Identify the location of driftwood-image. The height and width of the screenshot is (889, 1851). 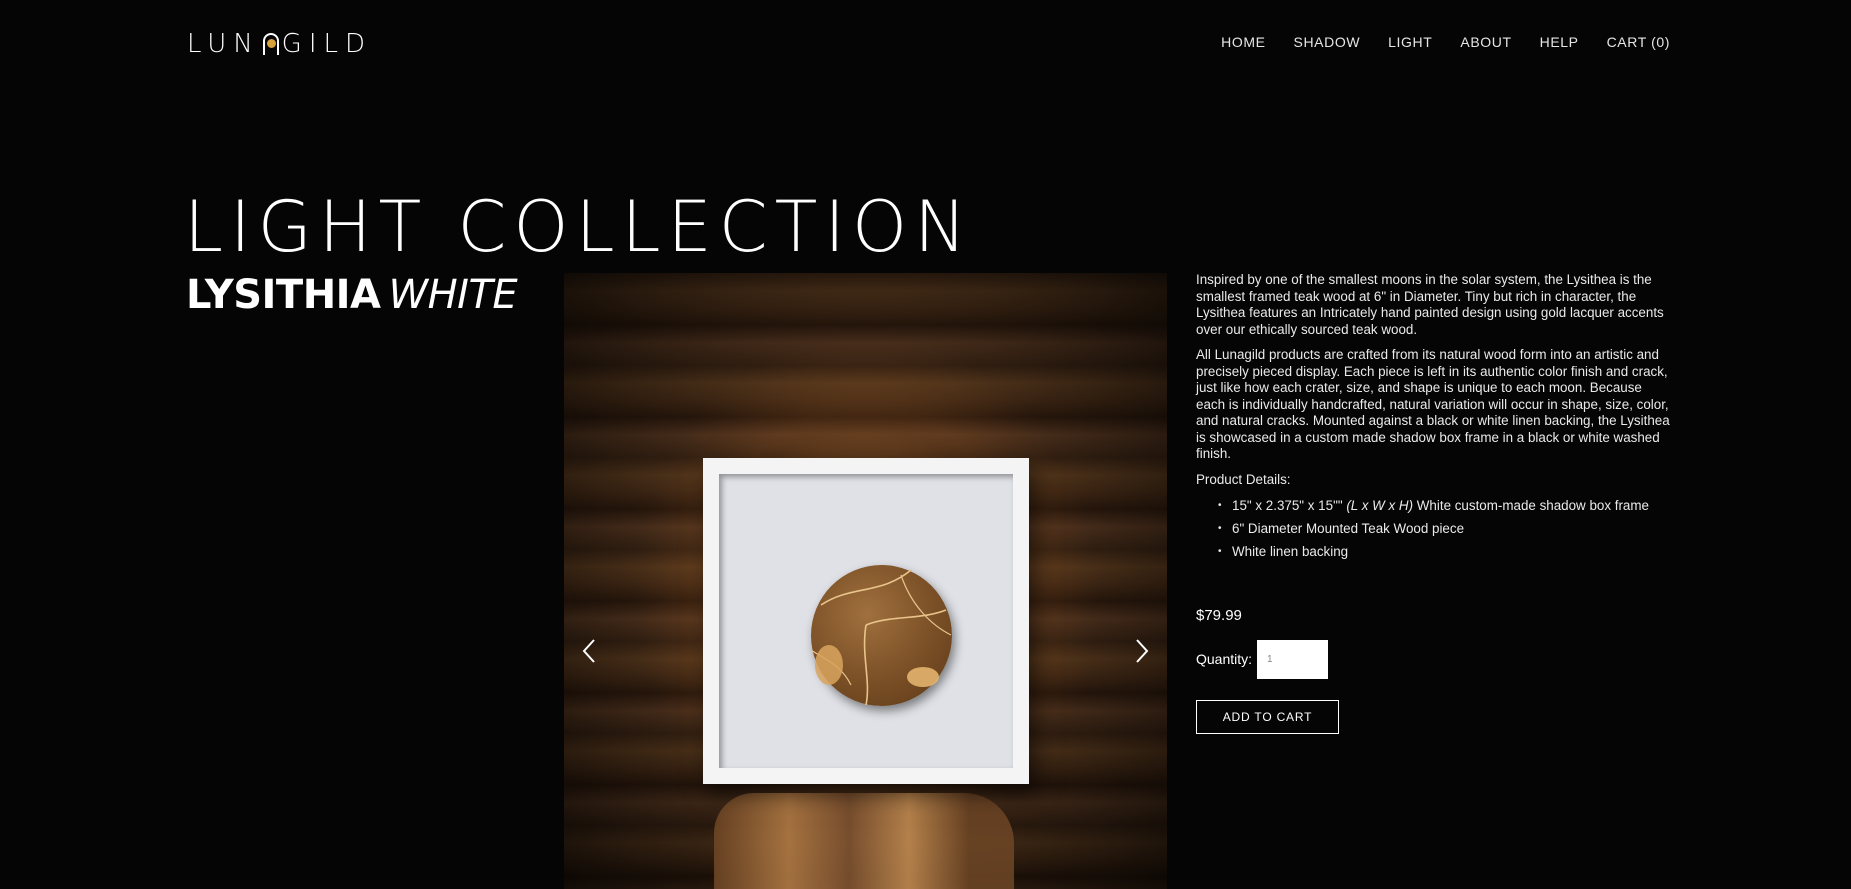
(864, 841).